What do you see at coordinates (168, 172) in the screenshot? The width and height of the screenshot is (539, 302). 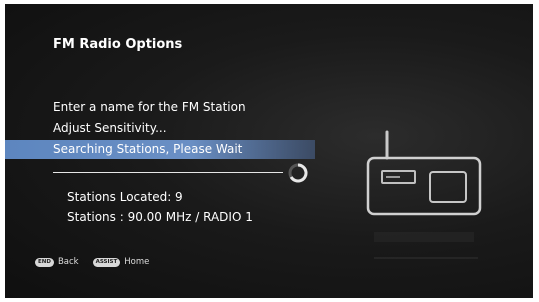 I see `search-progress-line` at bounding box center [168, 172].